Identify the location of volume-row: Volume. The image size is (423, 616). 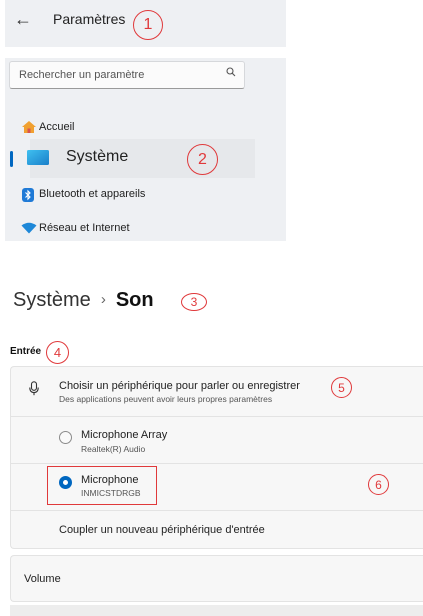
(216, 578).